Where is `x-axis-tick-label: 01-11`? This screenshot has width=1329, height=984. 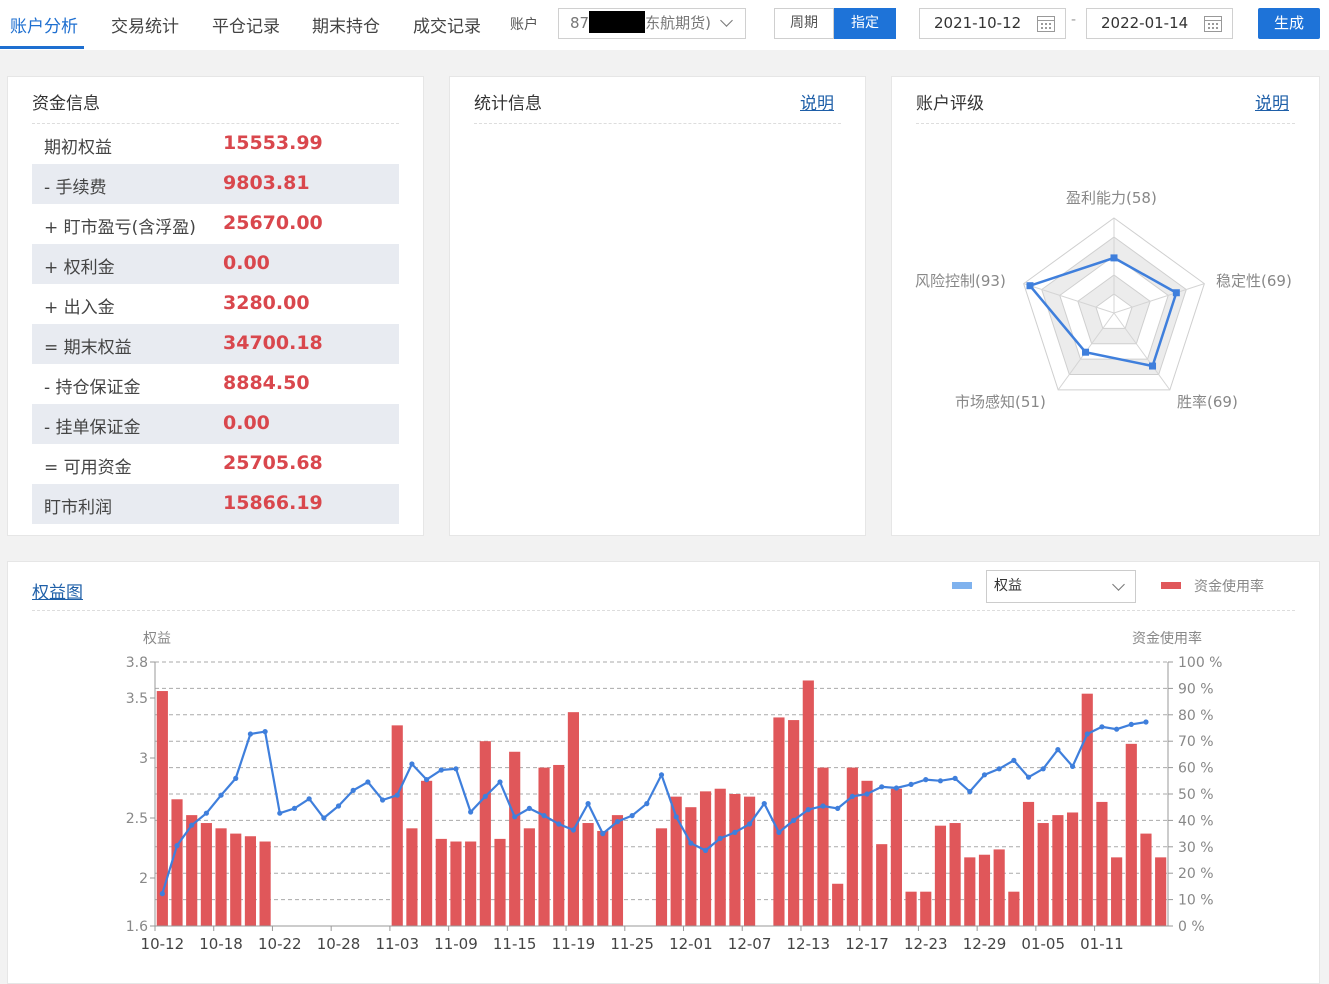 x-axis-tick-label: 01-11 is located at coordinates (1102, 944).